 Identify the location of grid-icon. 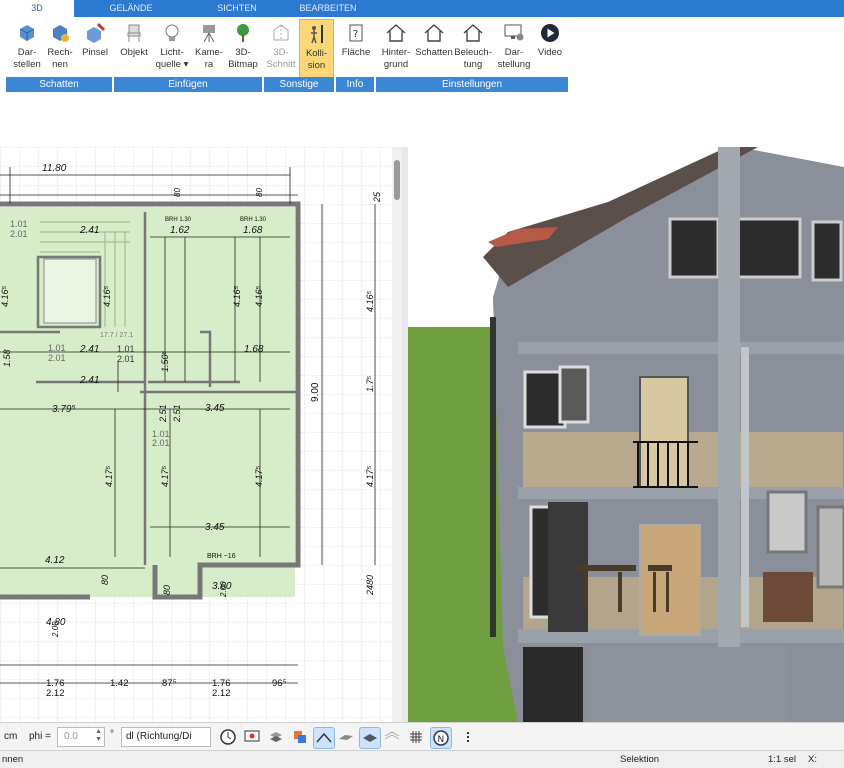
(416, 737).